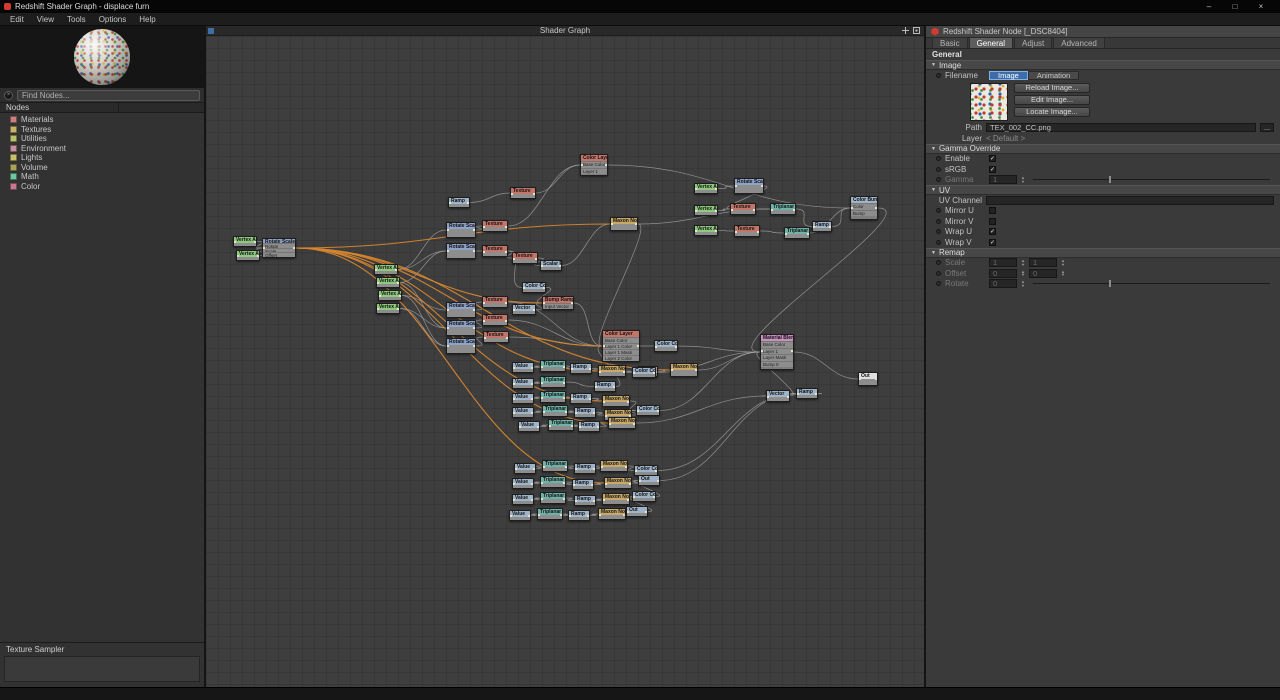  What do you see at coordinates (585, 500) in the screenshot?
I see `node-ramp-n78: Ramp` at bounding box center [585, 500].